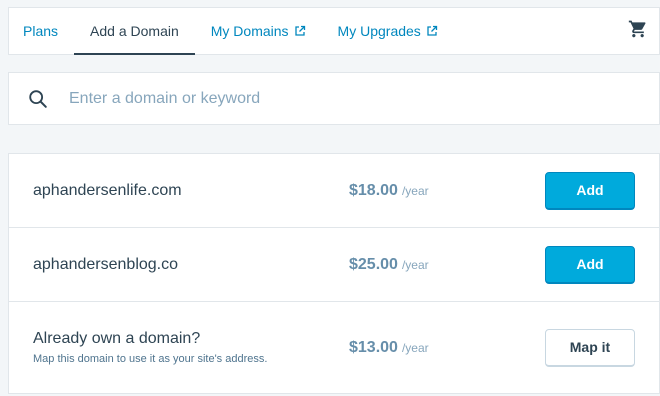  I want to click on price: $18.00 /year, so click(389, 191).